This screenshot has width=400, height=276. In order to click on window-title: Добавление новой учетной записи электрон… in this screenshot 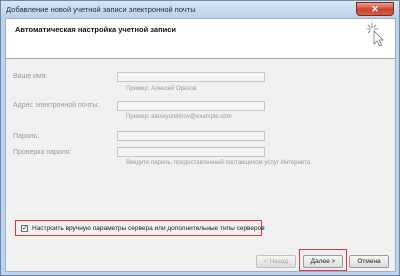, I will do `click(101, 9)`.